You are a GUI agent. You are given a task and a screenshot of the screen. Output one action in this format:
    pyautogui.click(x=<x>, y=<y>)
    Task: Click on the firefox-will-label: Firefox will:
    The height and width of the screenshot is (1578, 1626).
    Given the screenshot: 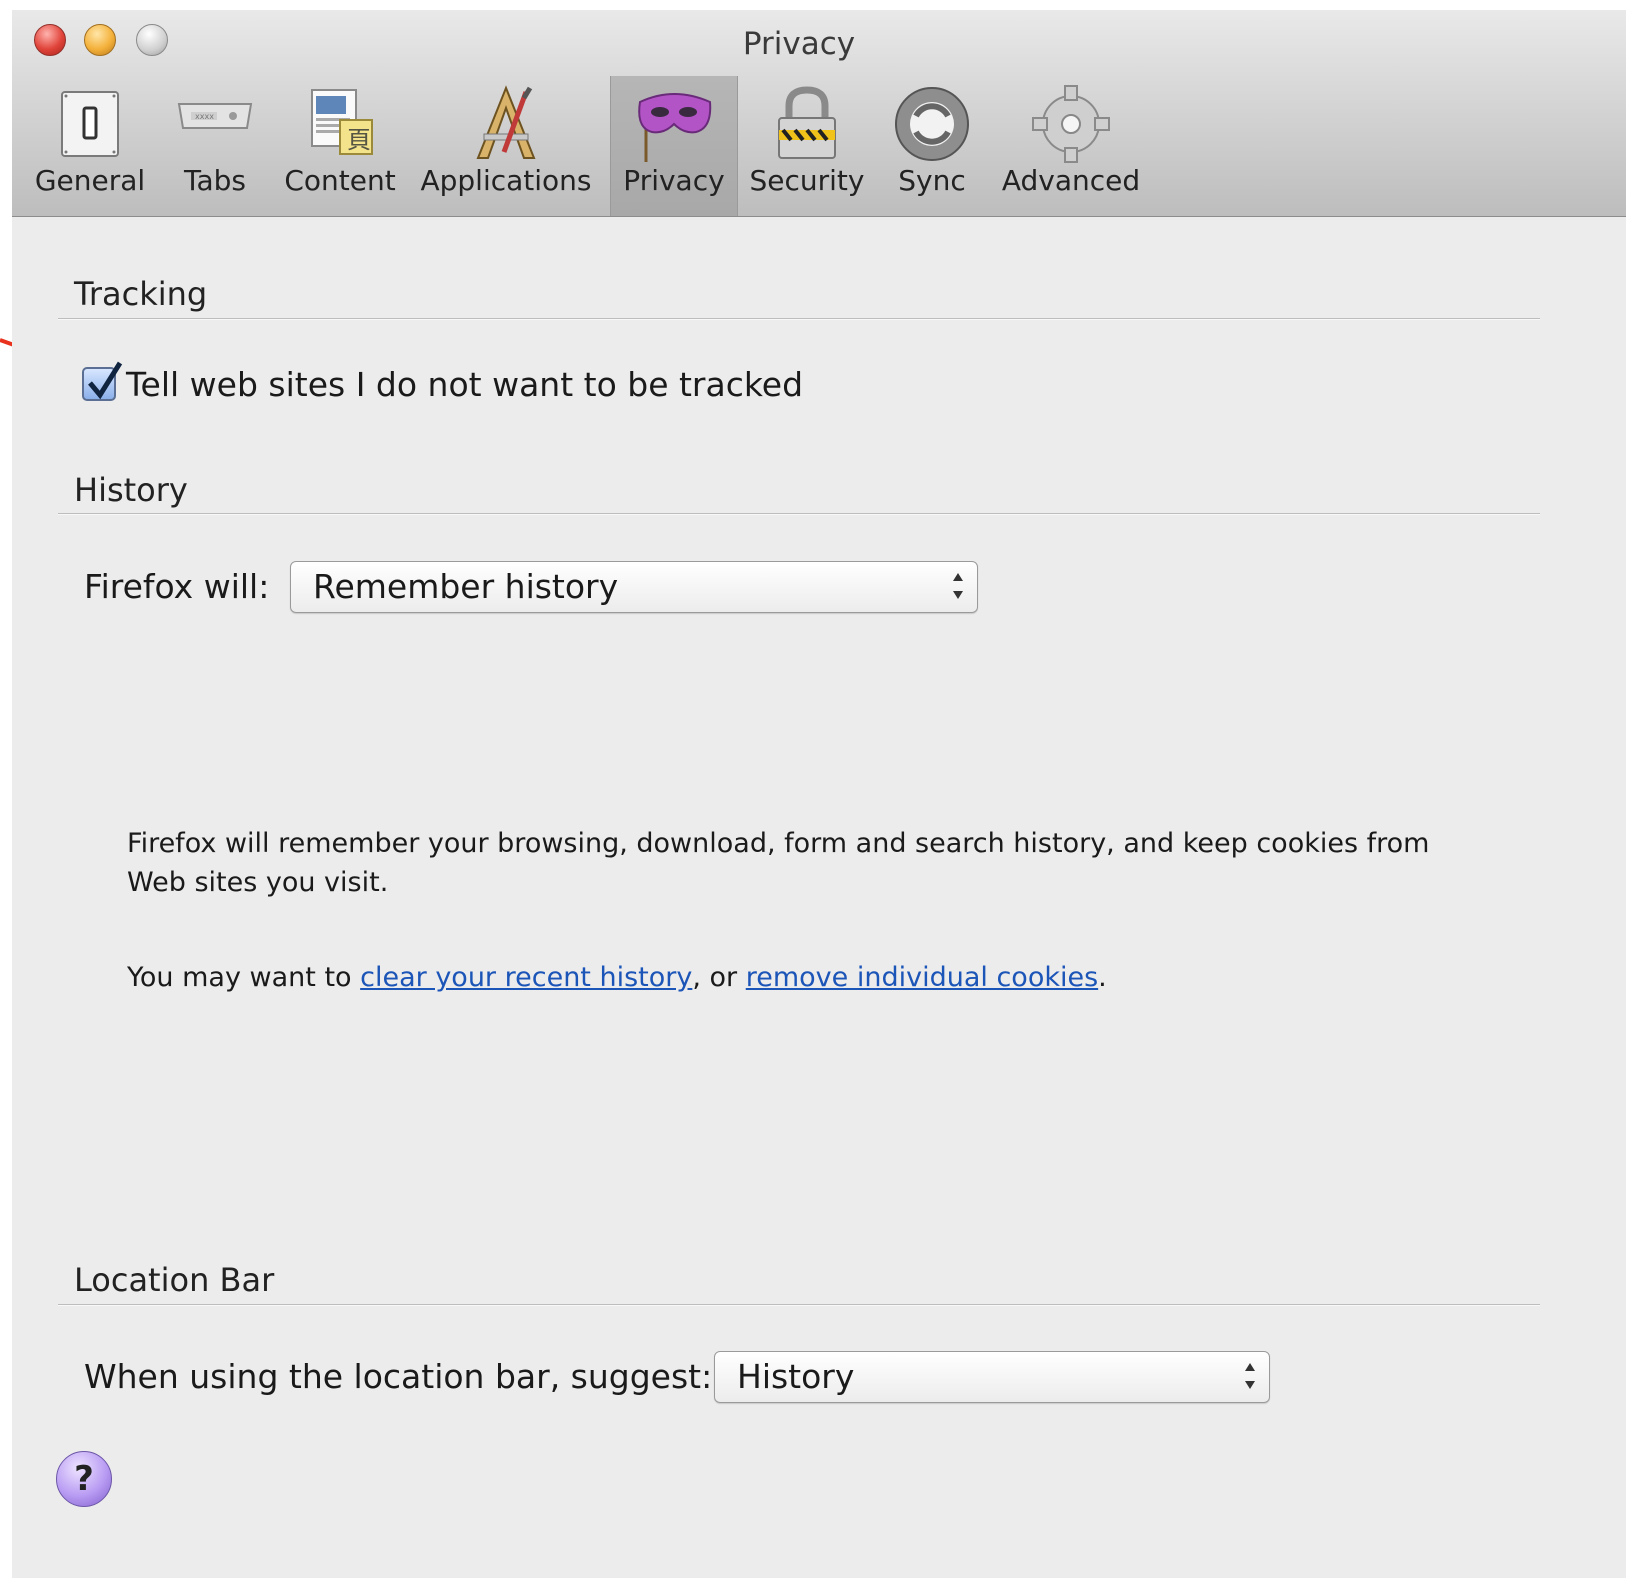 What is the action you would take?
    pyautogui.click(x=177, y=586)
    